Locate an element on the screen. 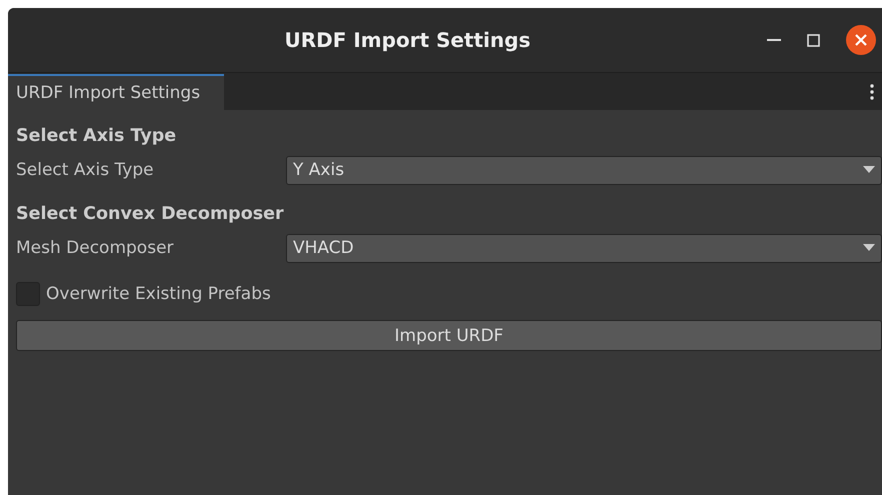 The width and height of the screenshot is (882, 495). maximize-icon is located at coordinates (813, 40).